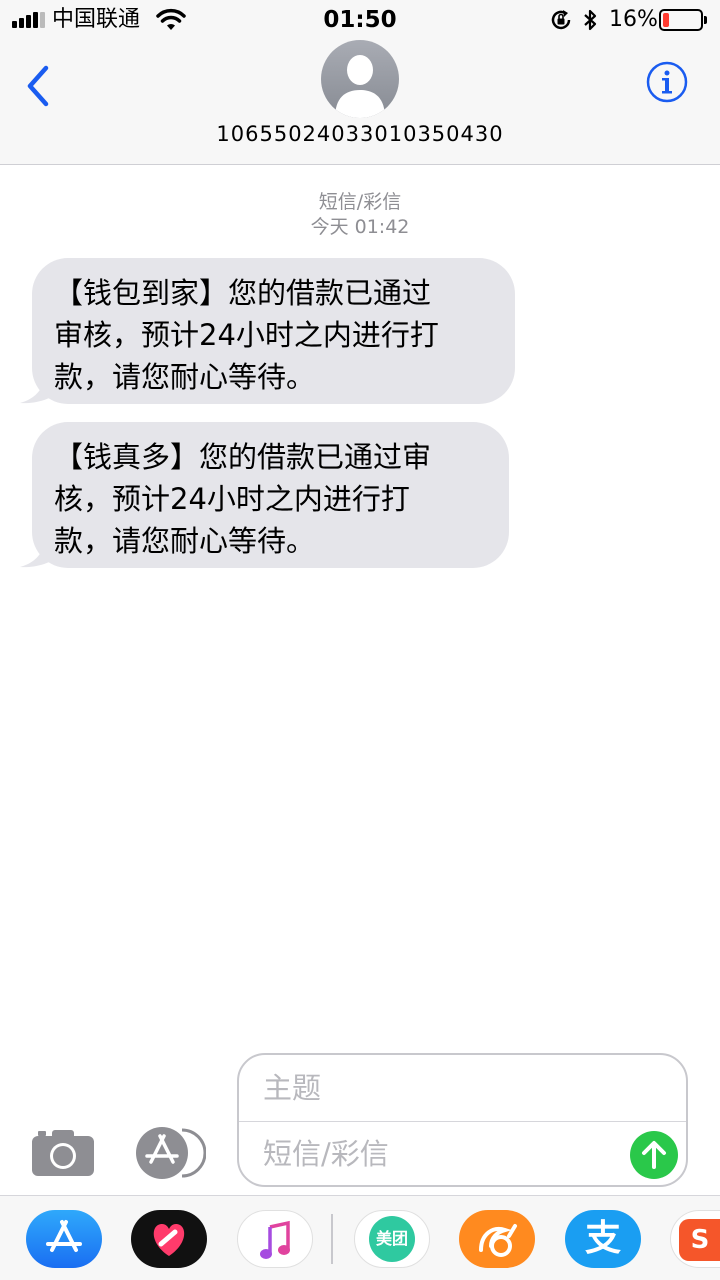 The width and height of the screenshot is (720, 1280). I want to click on message-line: 【钱真多】您的借款已通过审, so click(243, 457).